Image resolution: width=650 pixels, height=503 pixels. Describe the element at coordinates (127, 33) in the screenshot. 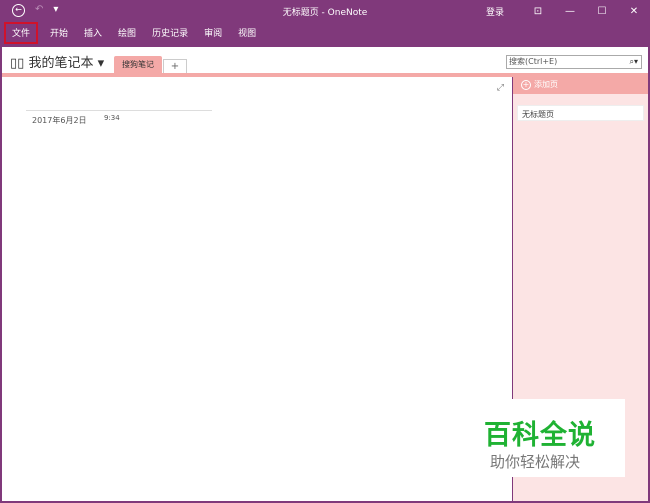

I see `tab-draw: 绘图` at that location.